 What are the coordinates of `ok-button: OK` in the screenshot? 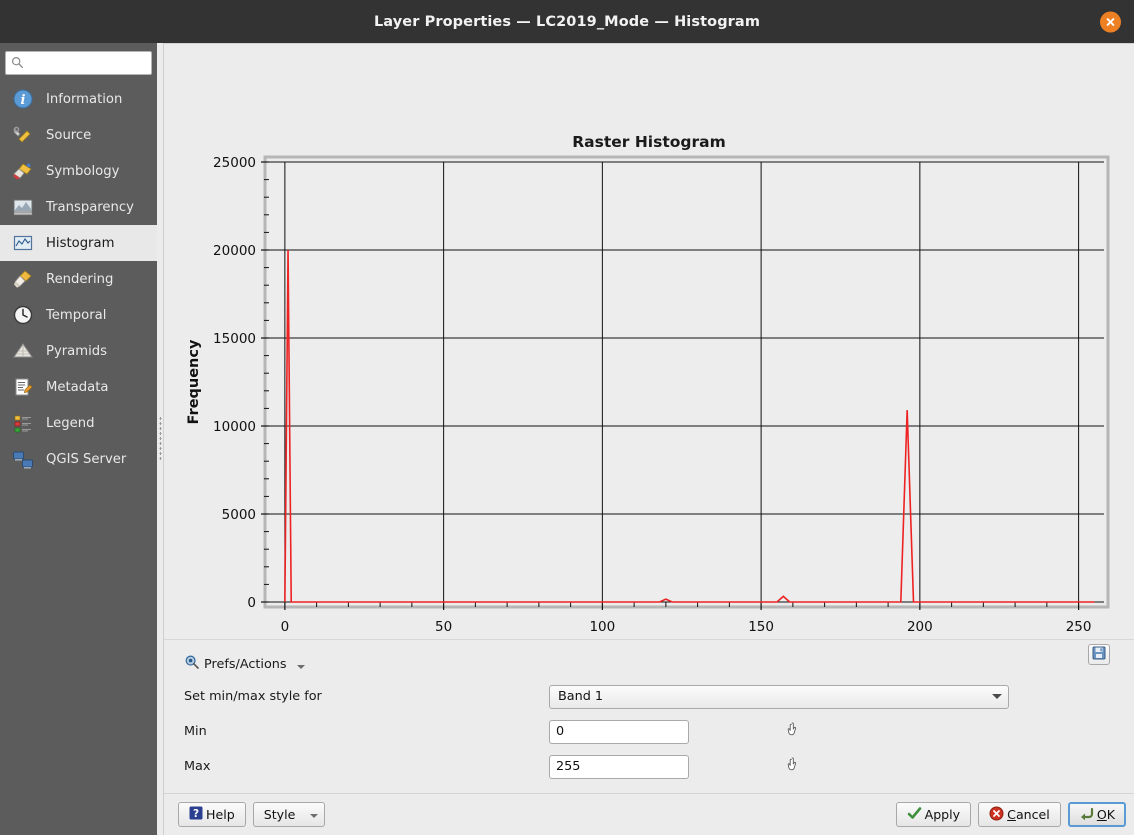 It's located at (1096, 814).